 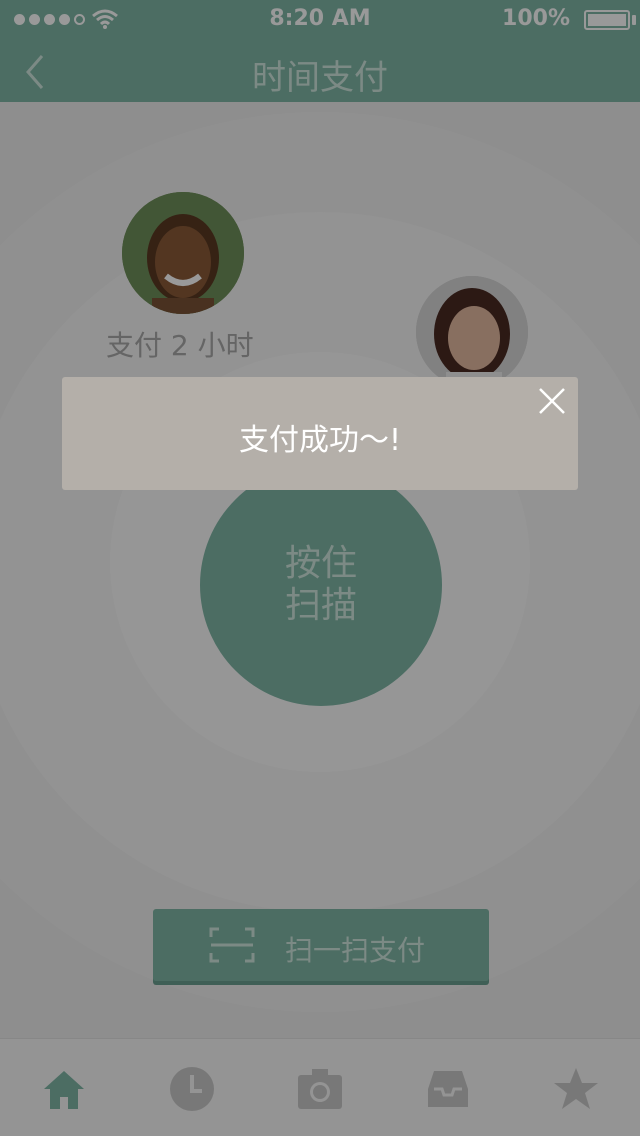 What do you see at coordinates (320, 440) in the screenshot?
I see `toast-message: 支付成功～!` at bounding box center [320, 440].